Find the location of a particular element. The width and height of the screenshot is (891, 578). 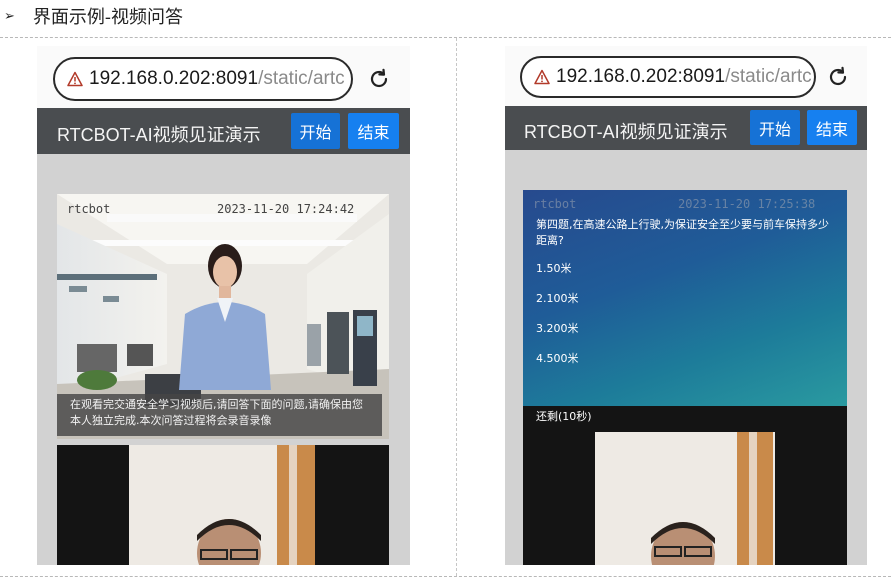

right-stream-label: rtcbot is located at coordinates (555, 204).